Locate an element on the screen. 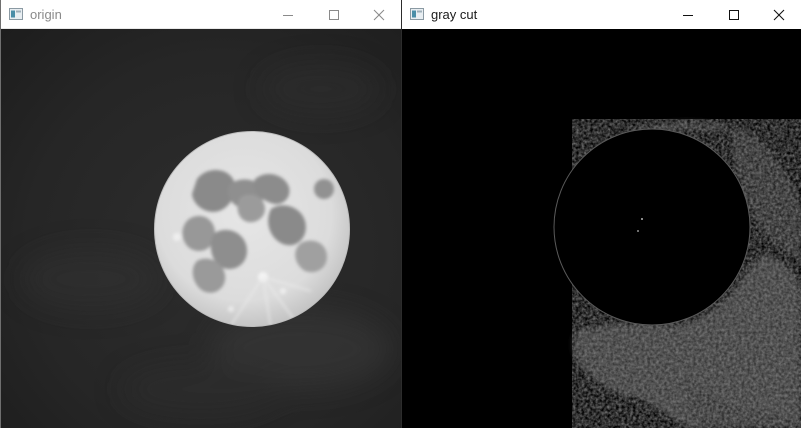  titlebar-gray-cut: gray cut is located at coordinates (601, 14).